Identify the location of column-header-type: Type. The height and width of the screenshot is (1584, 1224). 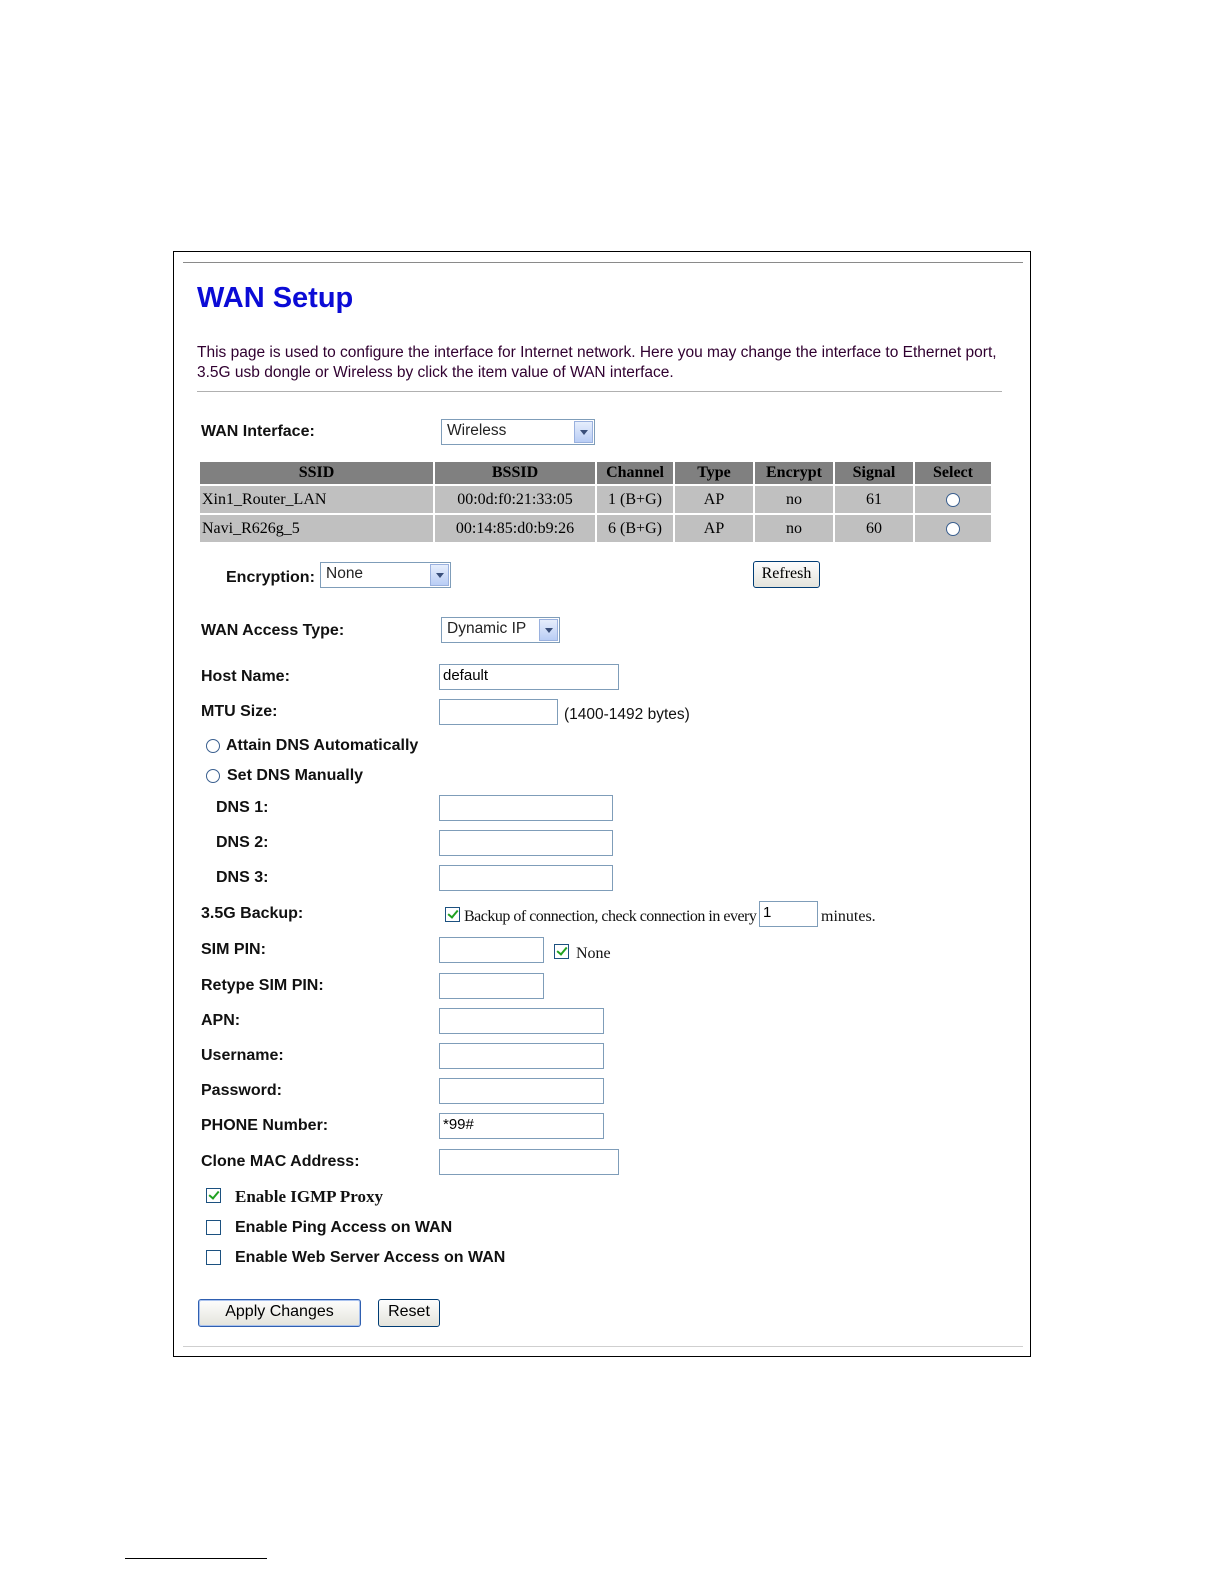
(714, 473).